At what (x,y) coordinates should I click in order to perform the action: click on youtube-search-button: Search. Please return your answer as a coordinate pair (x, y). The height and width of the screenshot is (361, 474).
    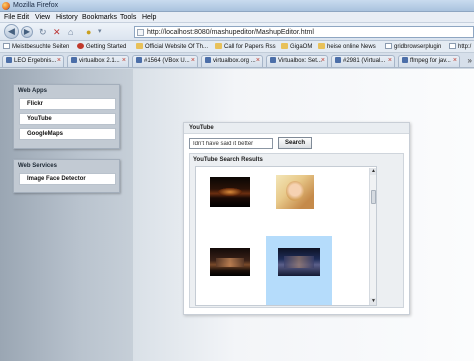
    Looking at the image, I should click on (295, 143).